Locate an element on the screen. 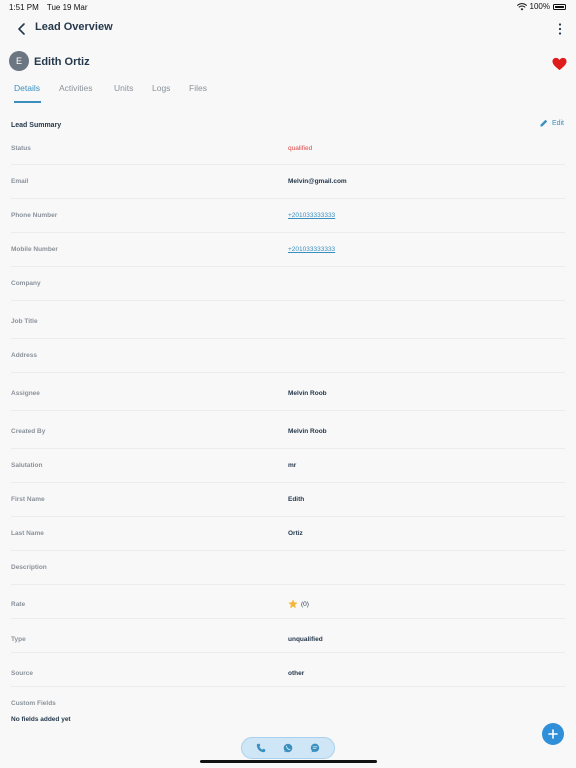  status-bar: 1:51 PM Tue 19 Mar 100% is located at coordinates (288, 7).